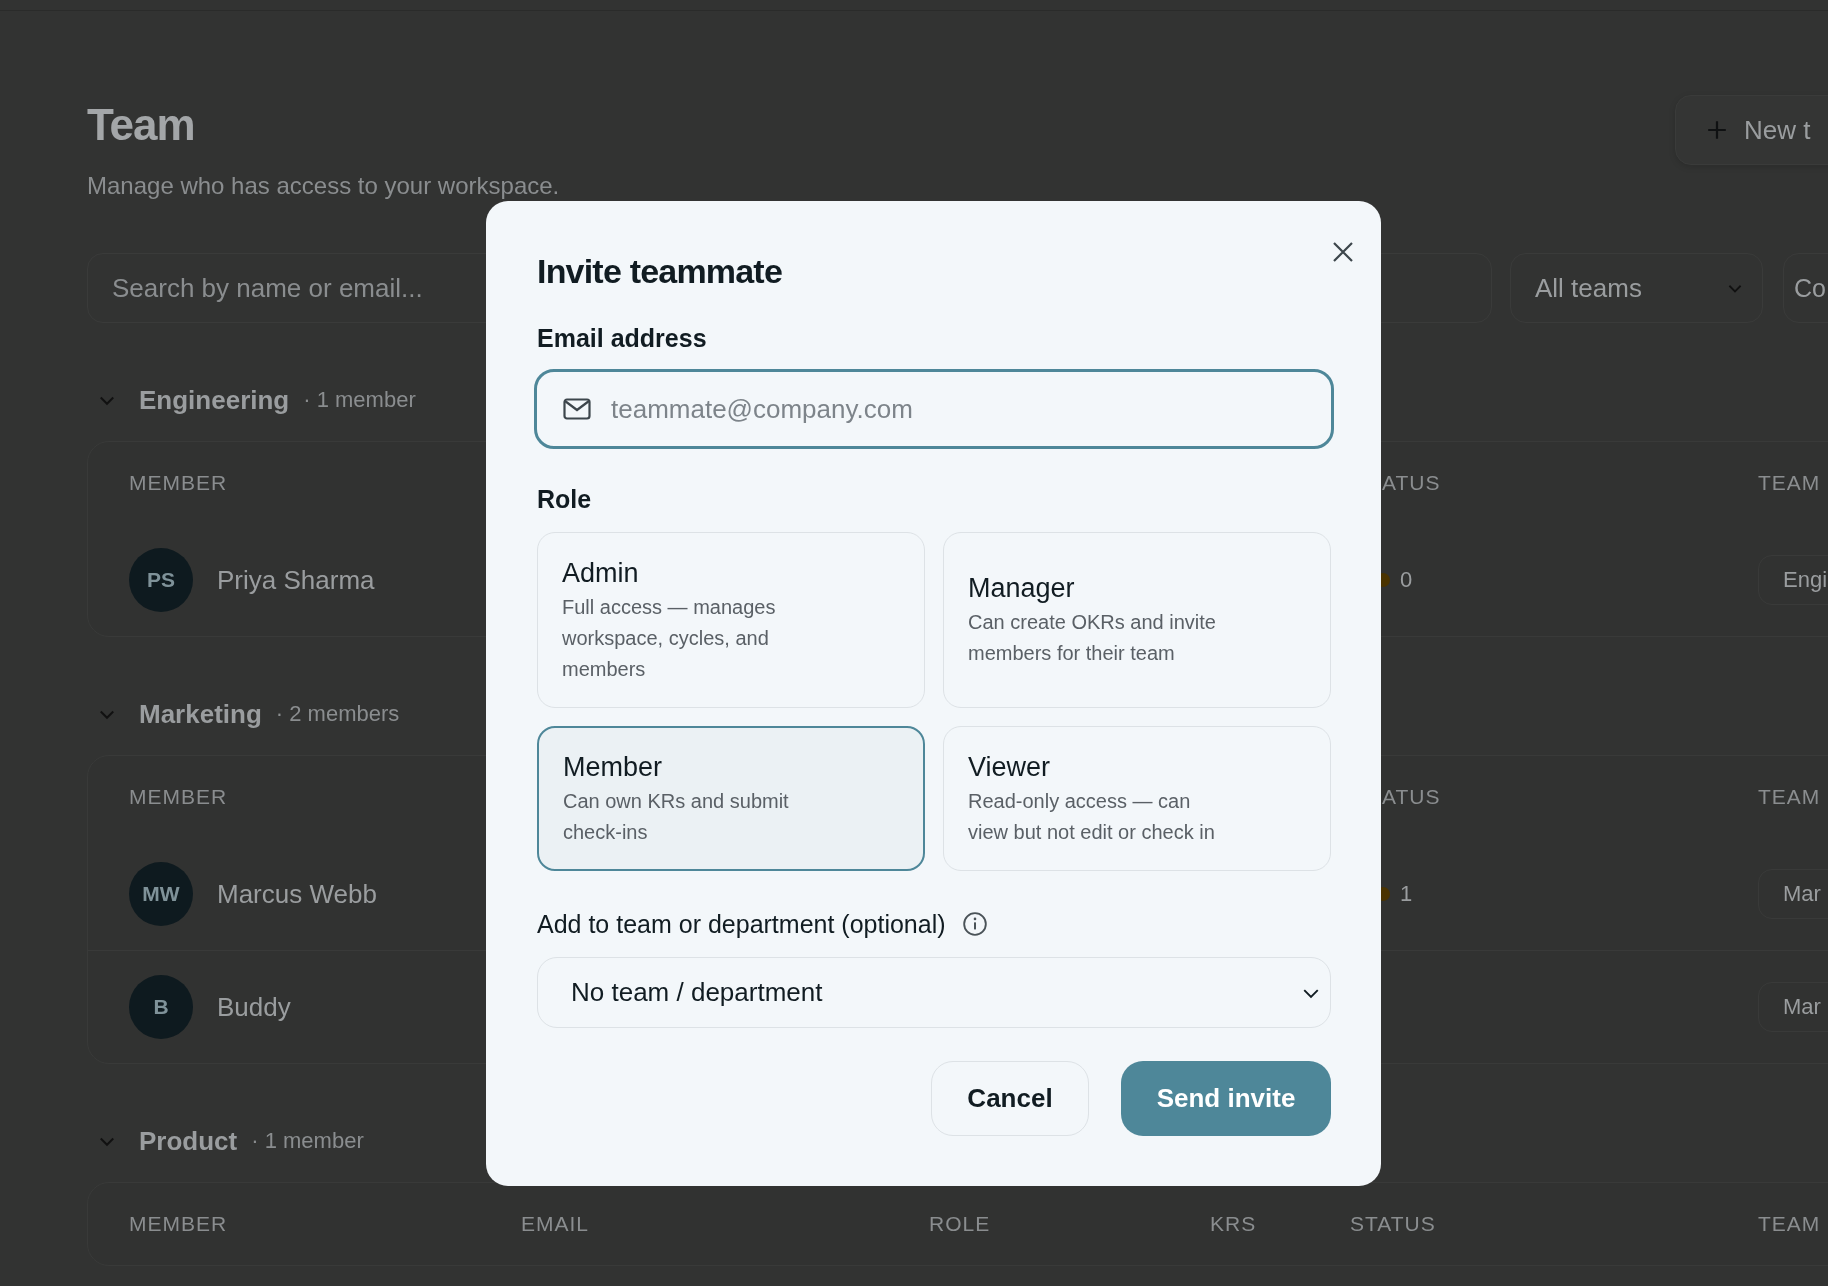 The height and width of the screenshot is (1286, 1828). What do you see at coordinates (324, 186) in the screenshot?
I see `page-subtitle: Manage who has access to your workspace.` at bounding box center [324, 186].